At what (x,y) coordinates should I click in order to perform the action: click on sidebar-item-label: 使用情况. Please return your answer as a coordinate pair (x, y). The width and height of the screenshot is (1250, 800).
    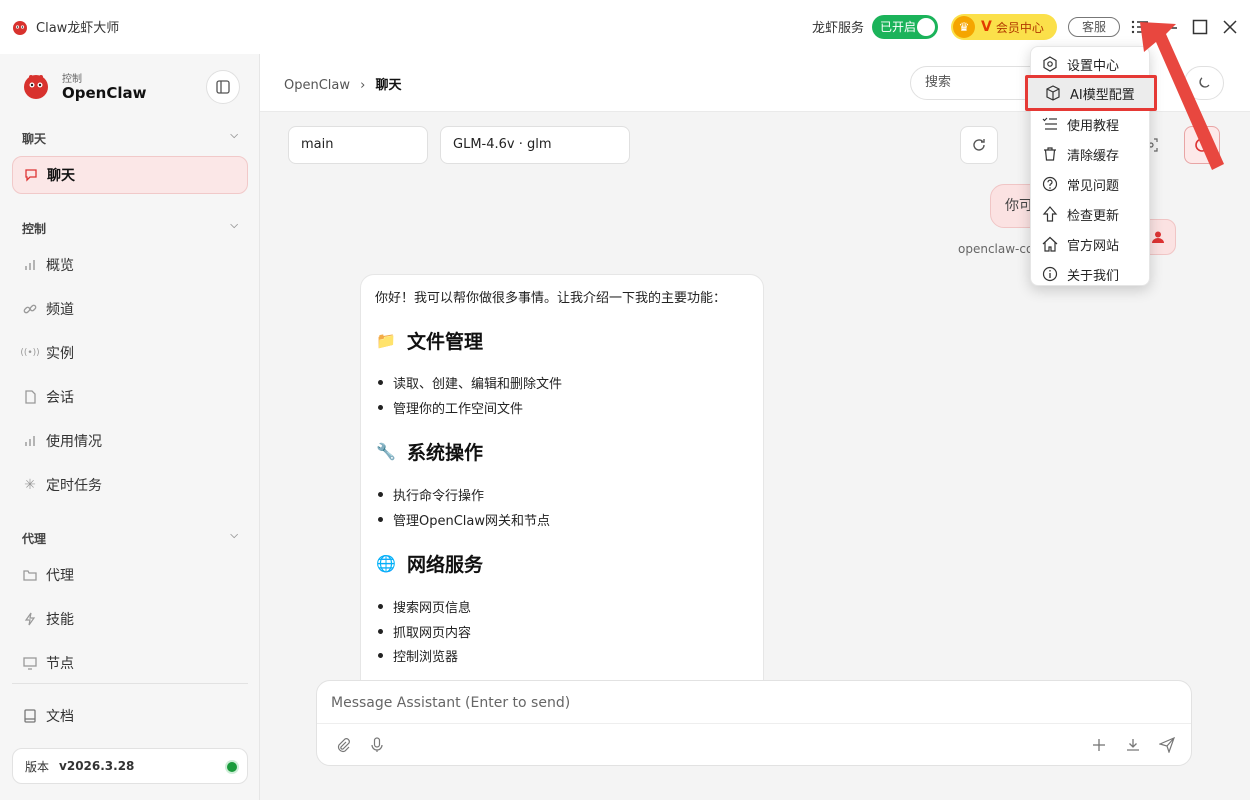
    Looking at the image, I should click on (74, 442).